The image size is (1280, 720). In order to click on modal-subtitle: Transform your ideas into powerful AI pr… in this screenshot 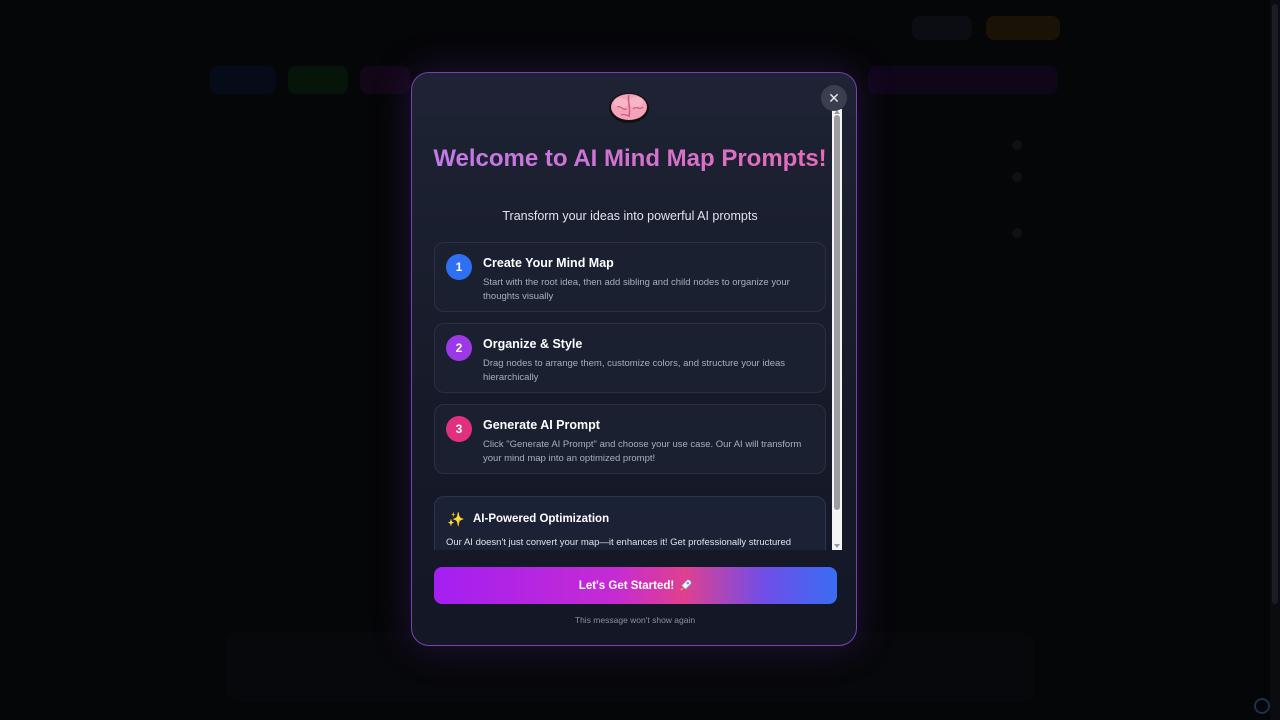, I will do `click(630, 216)`.